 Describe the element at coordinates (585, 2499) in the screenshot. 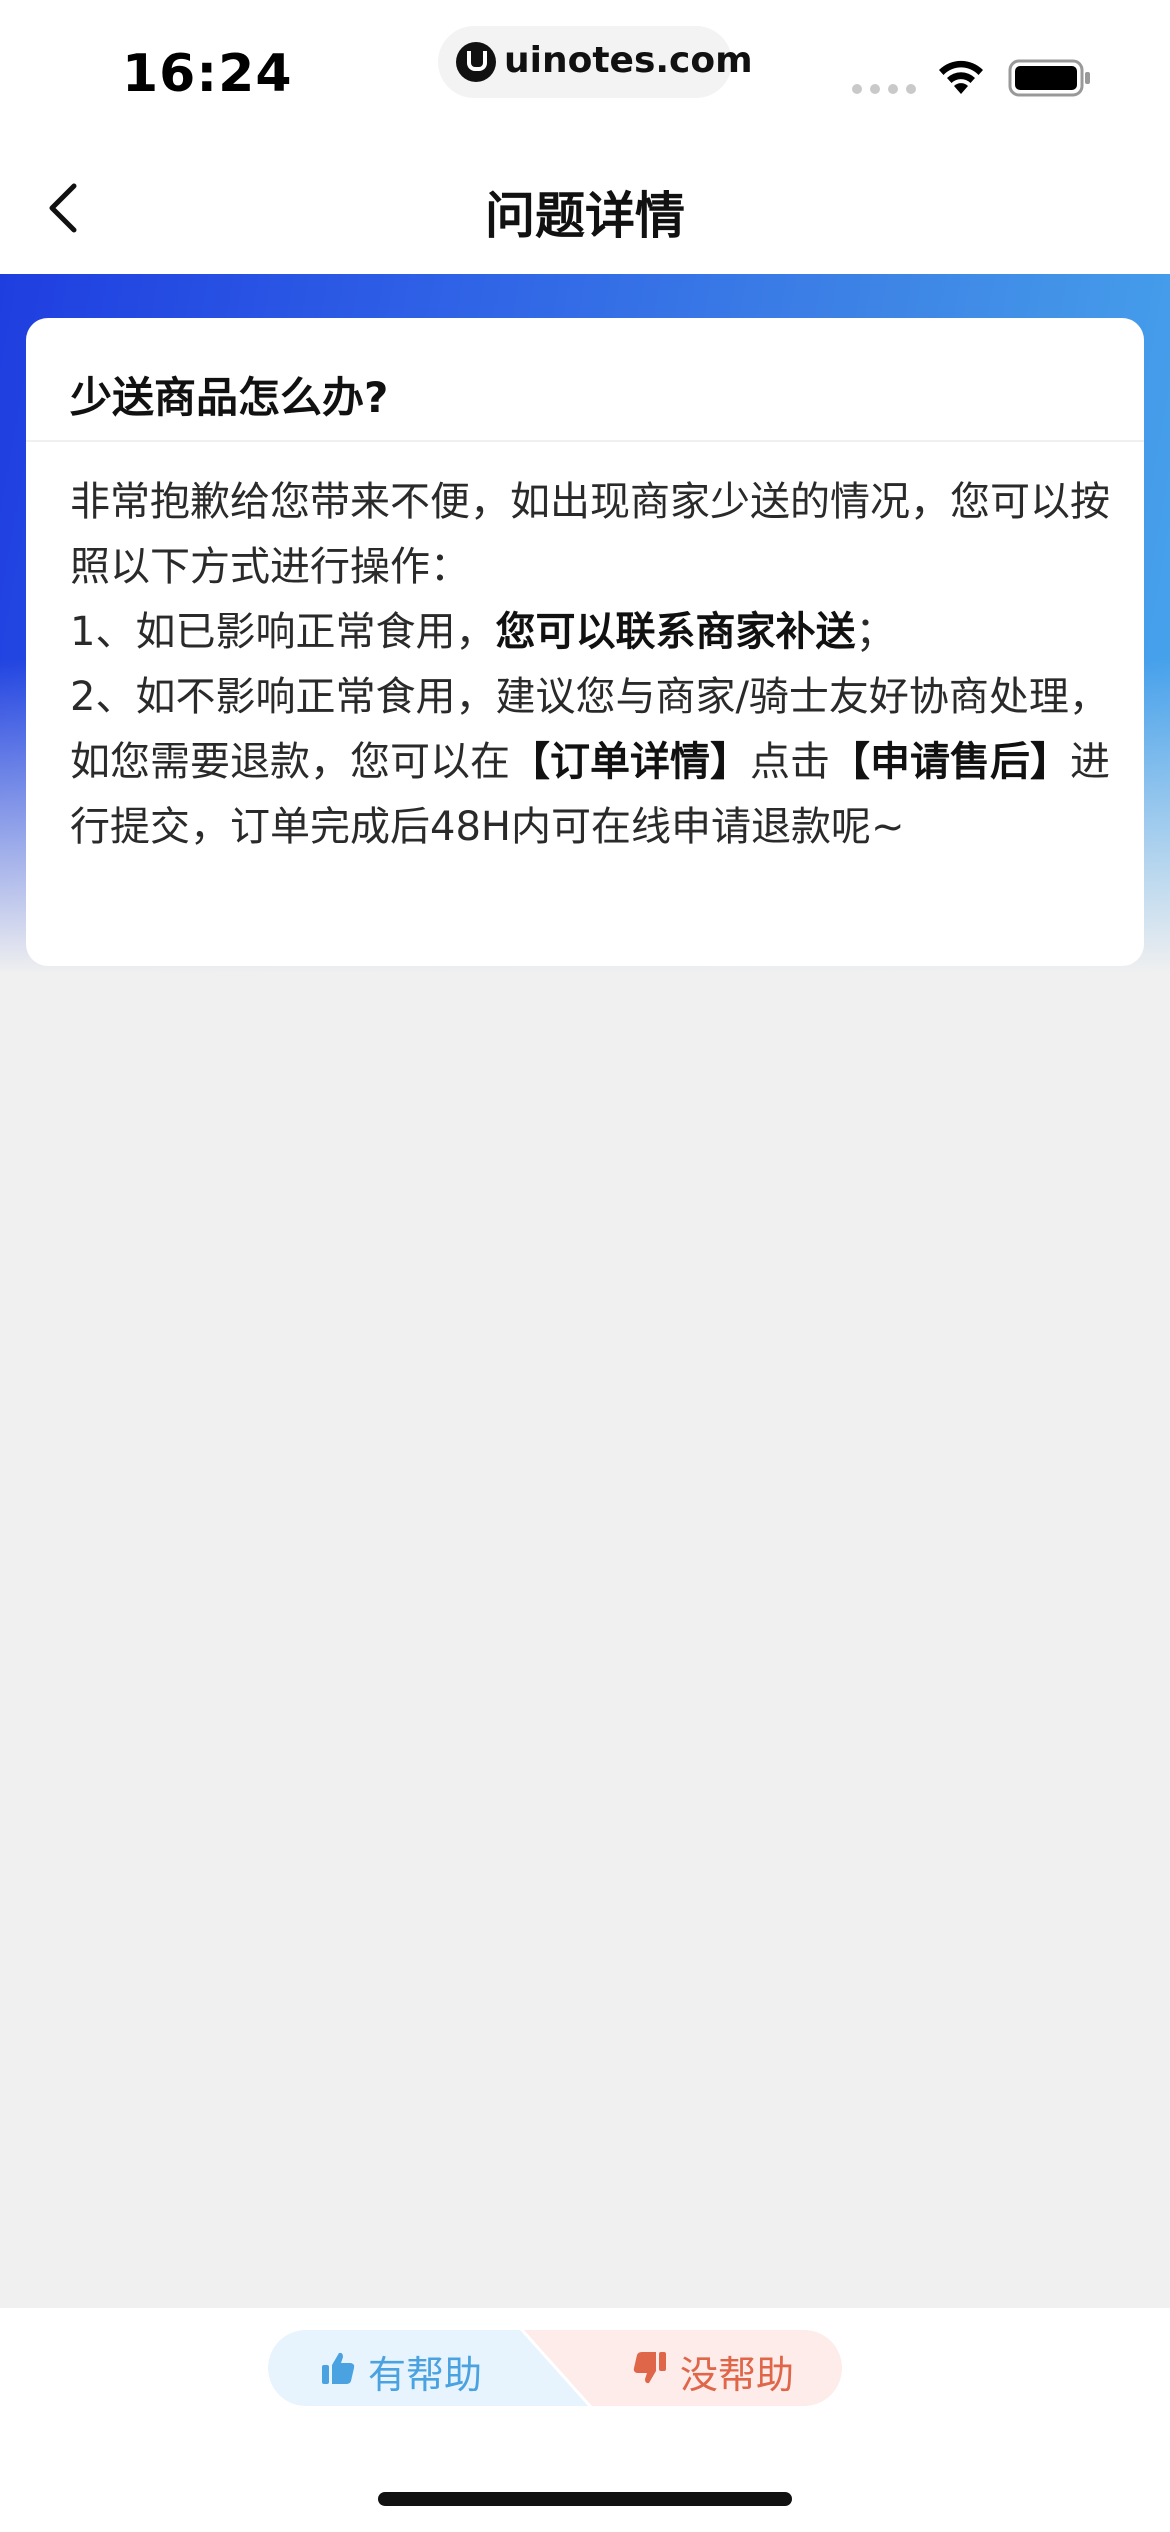

I see `home-indicator` at that location.